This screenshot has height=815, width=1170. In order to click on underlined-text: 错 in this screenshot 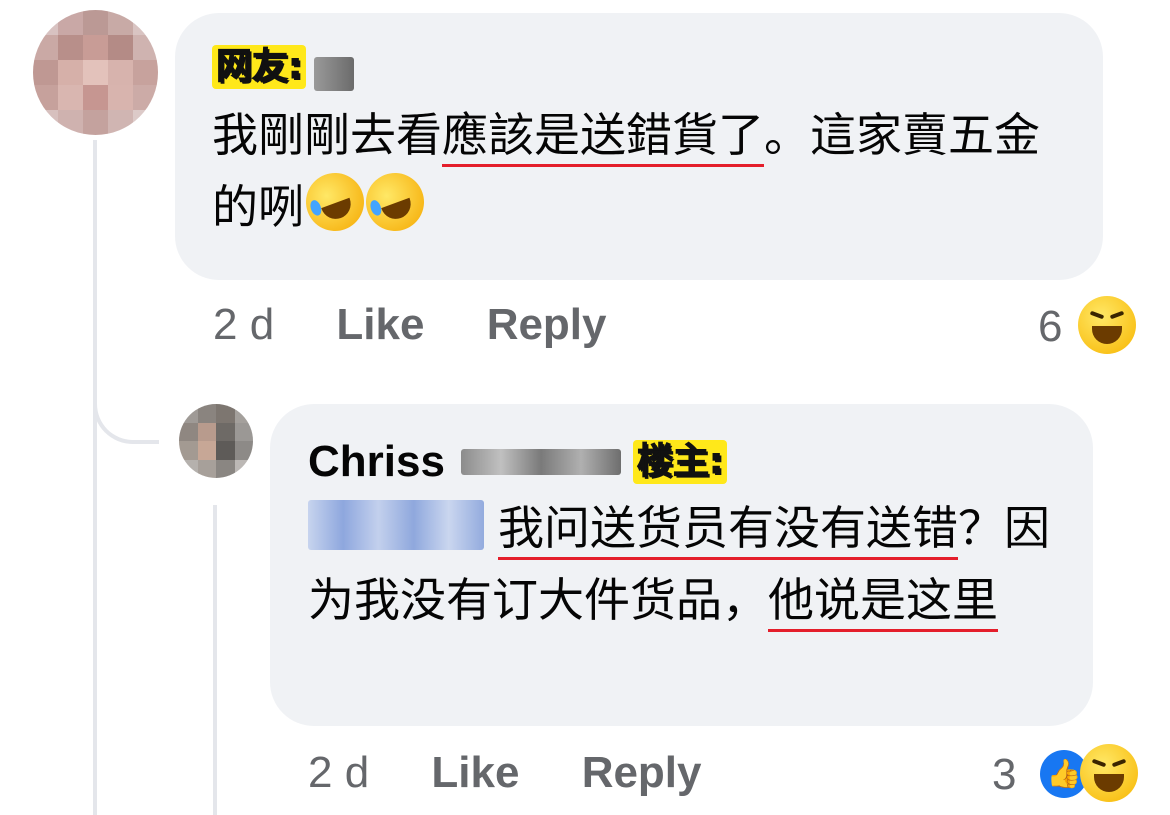, I will do `click(935, 530)`.